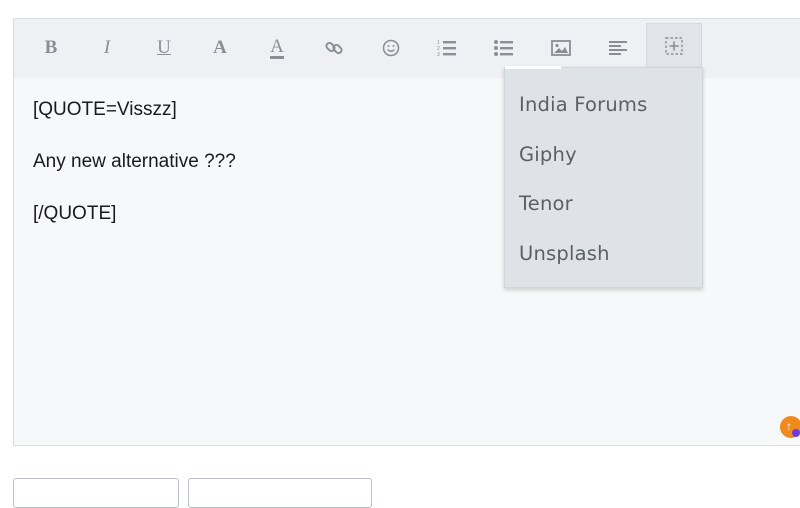 Image resolution: width=800 pixels, height=508 pixels. What do you see at coordinates (280, 493) in the screenshot?
I see `preview-button` at bounding box center [280, 493].